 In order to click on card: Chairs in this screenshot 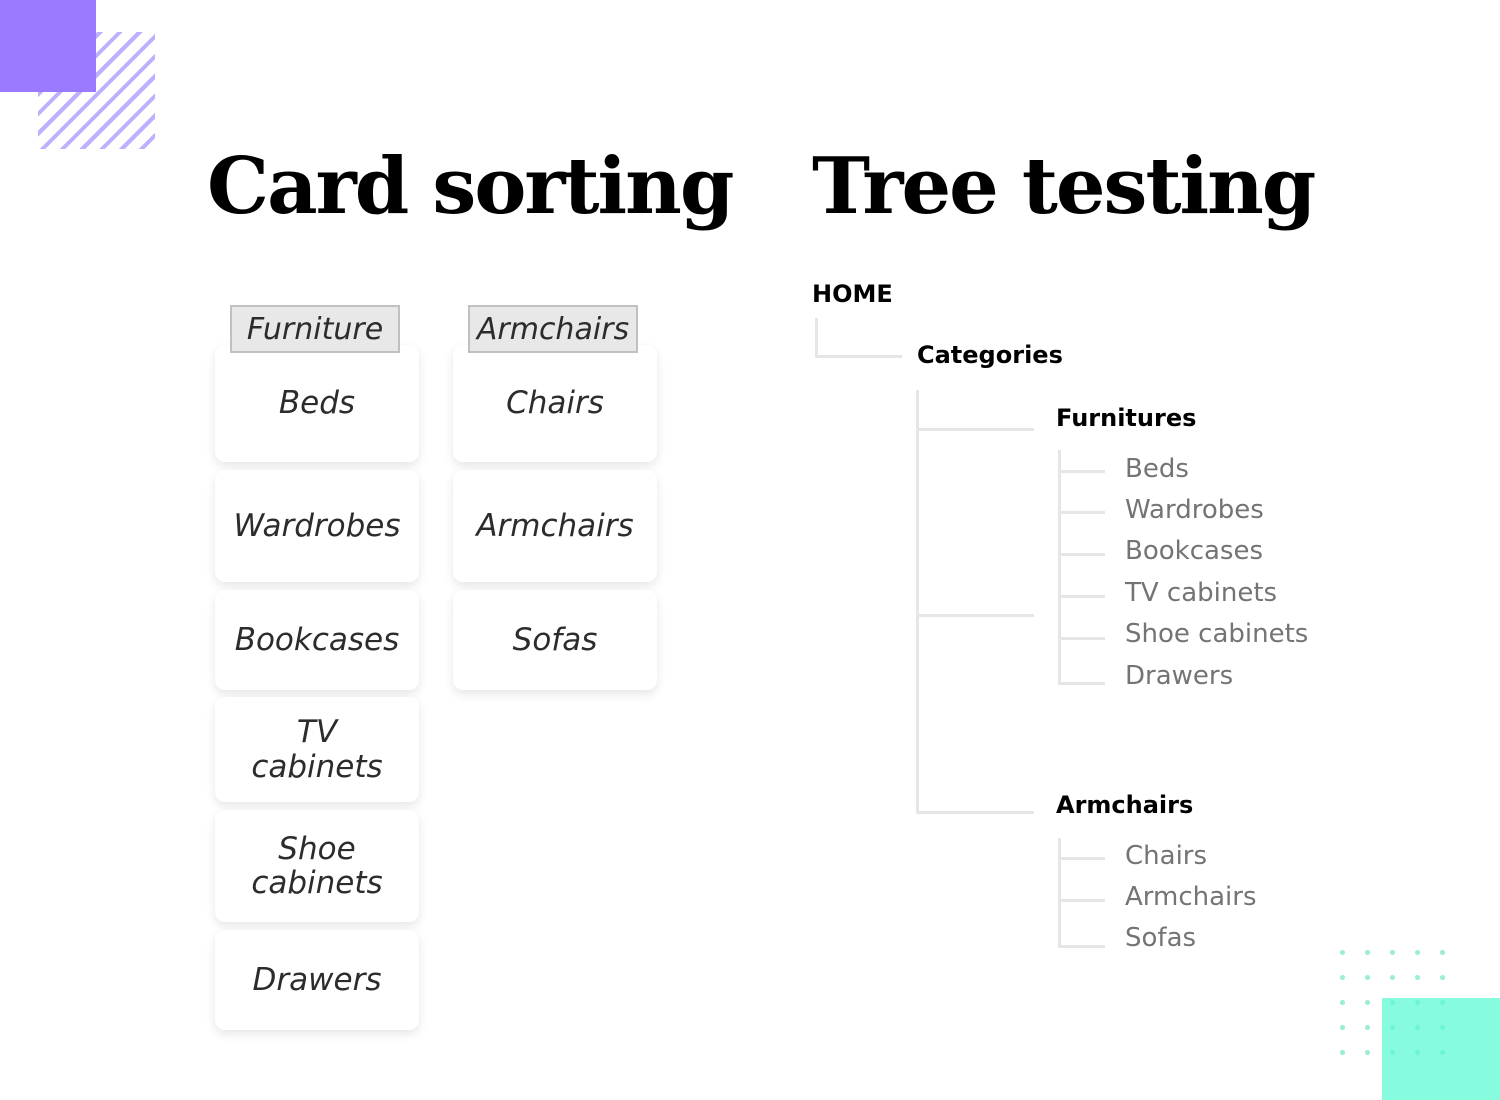, I will do `click(555, 403)`.